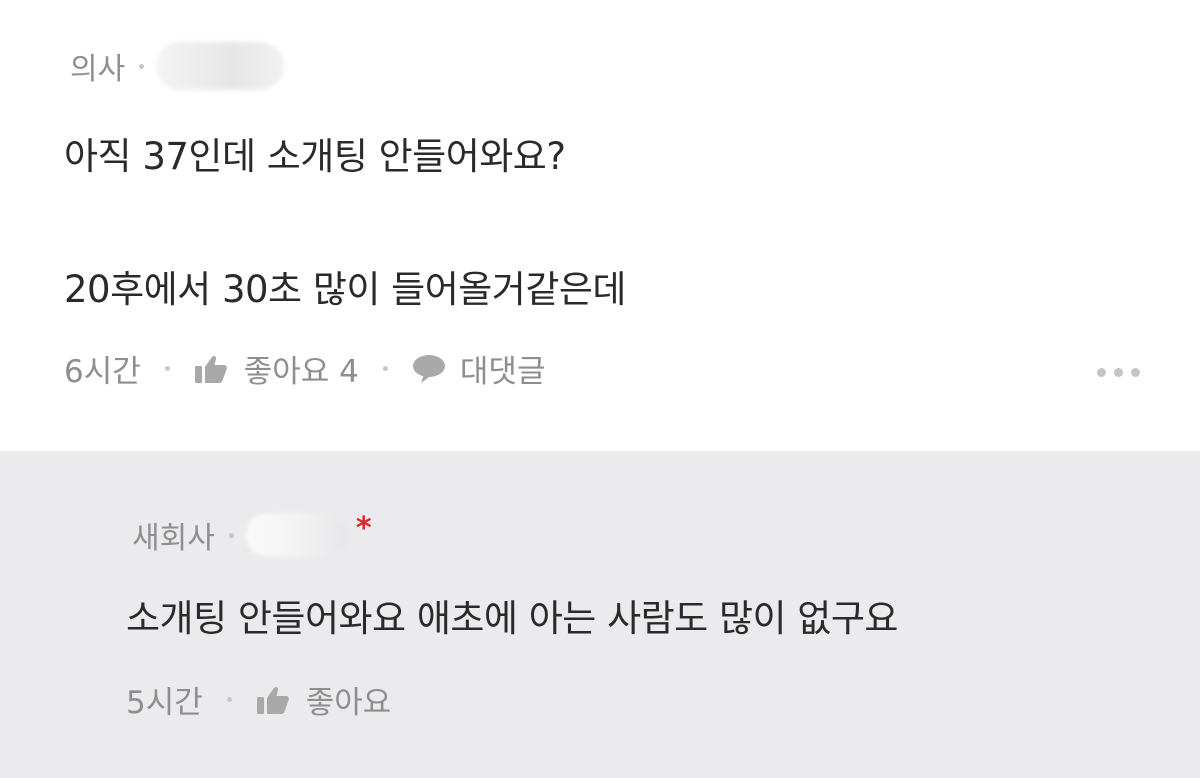  What do you see at coordinates (98, 69) in the screenshot?
I see `author-job: 의사` at bounding box center [98, 69].